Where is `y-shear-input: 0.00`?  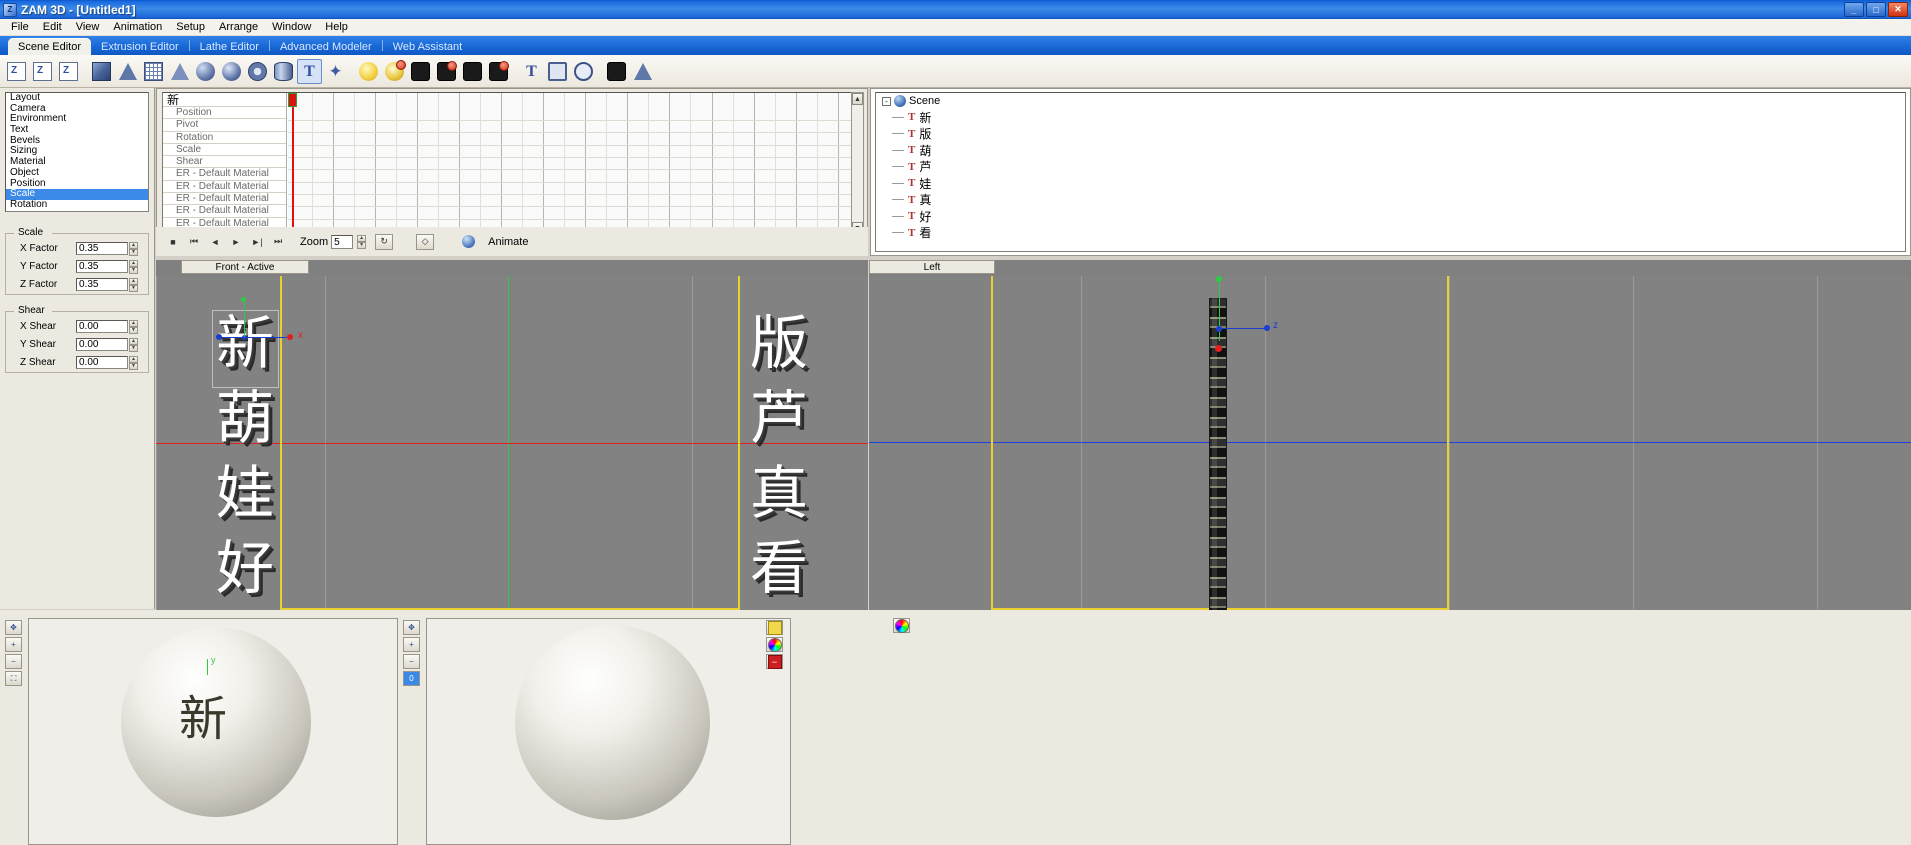 y-shear-input: 0.00 is located at coordinates (102, 344).